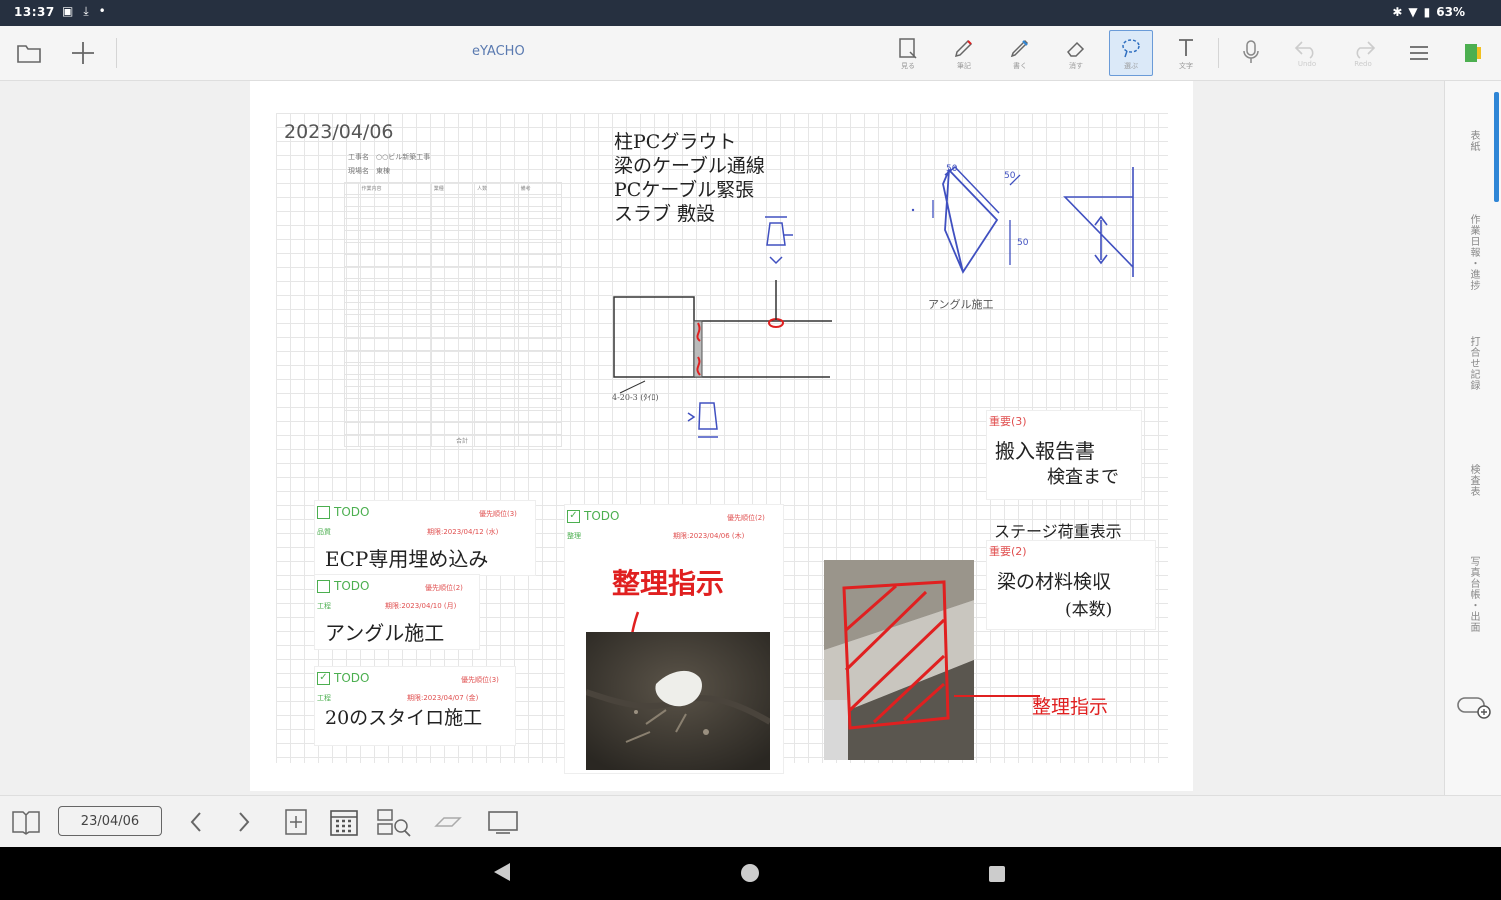 Image resolution: width=1501 pixels, height=900 pixels. Describe the element at coordinates (1413, 12) in the screenshot. I see `wifi-icon: ▼` at that location.